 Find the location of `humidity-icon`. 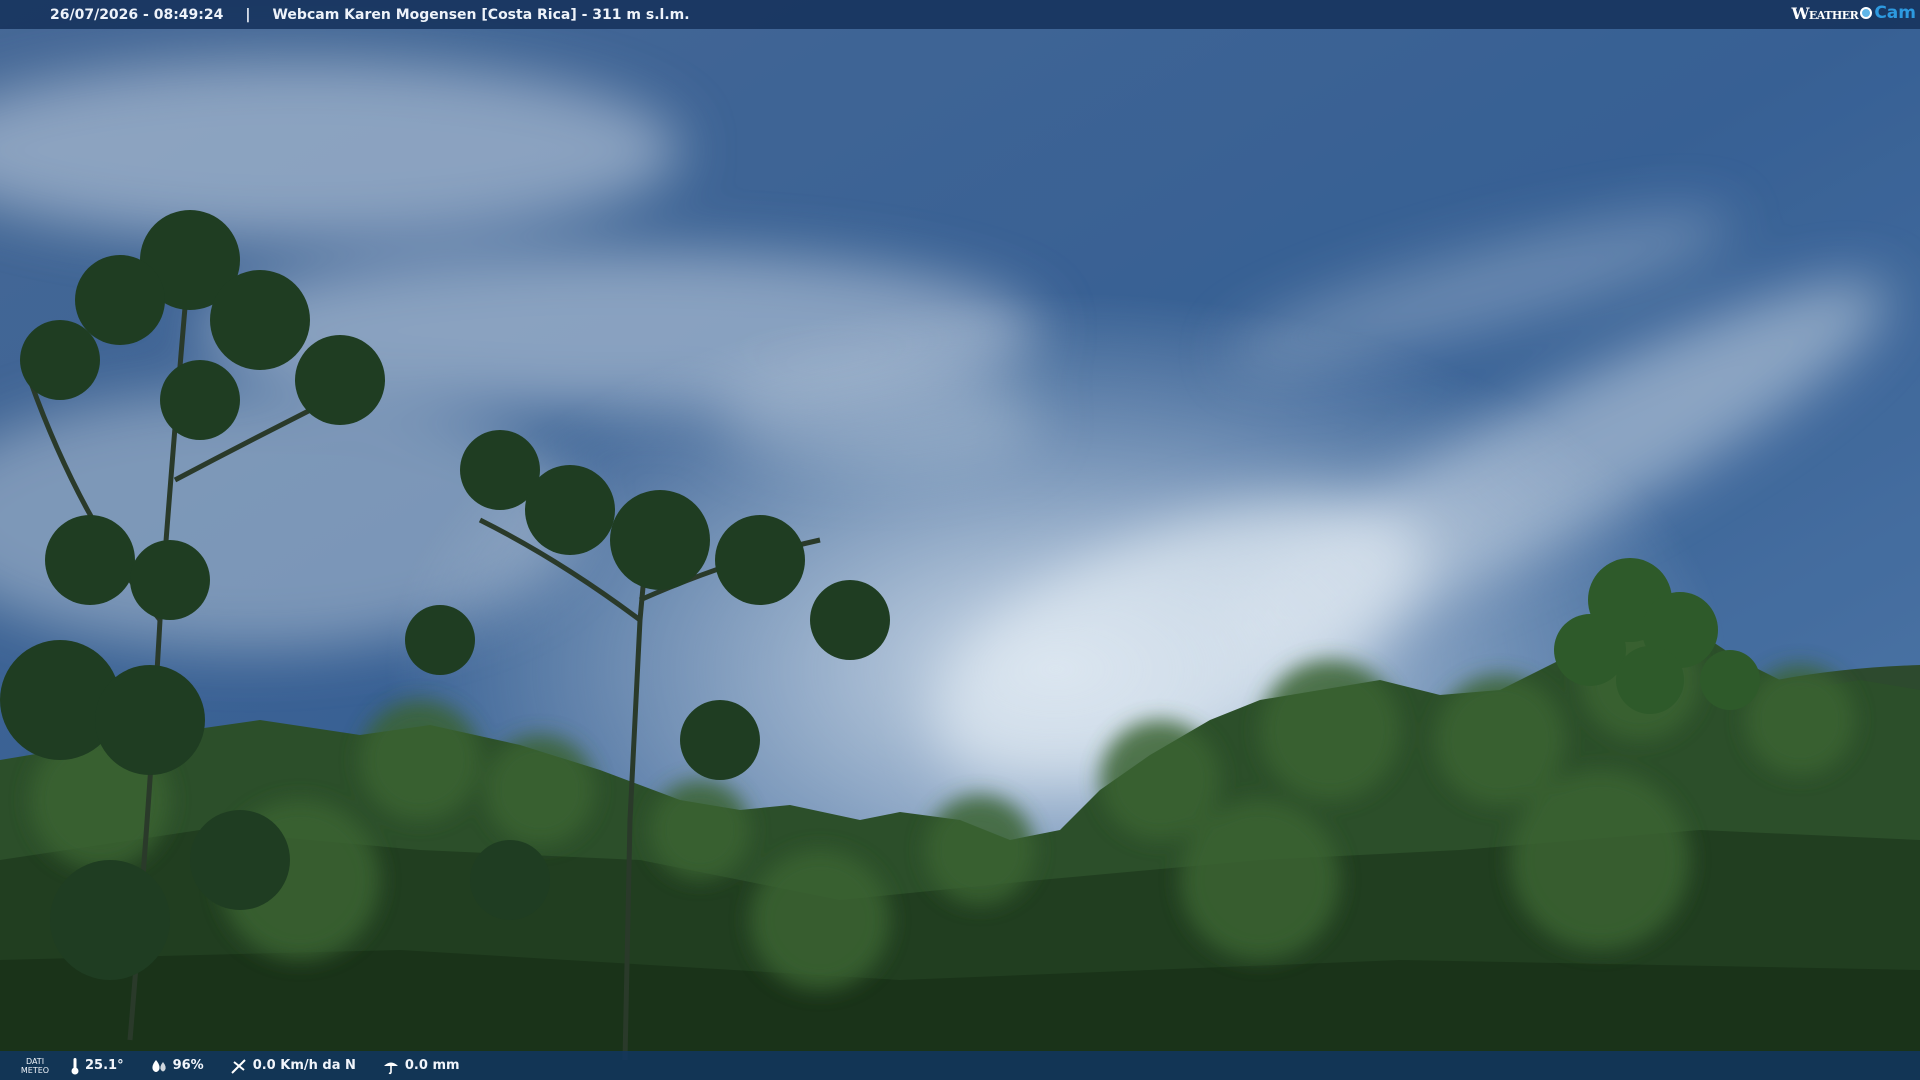

humidity-icon is located at coordinates (159, 1065).